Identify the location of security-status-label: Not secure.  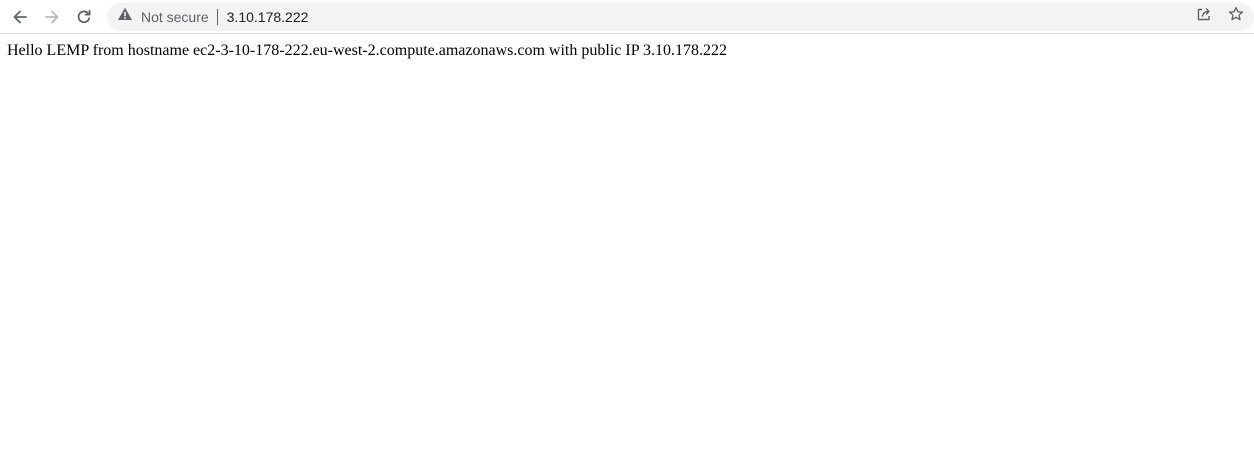
(174, 16).